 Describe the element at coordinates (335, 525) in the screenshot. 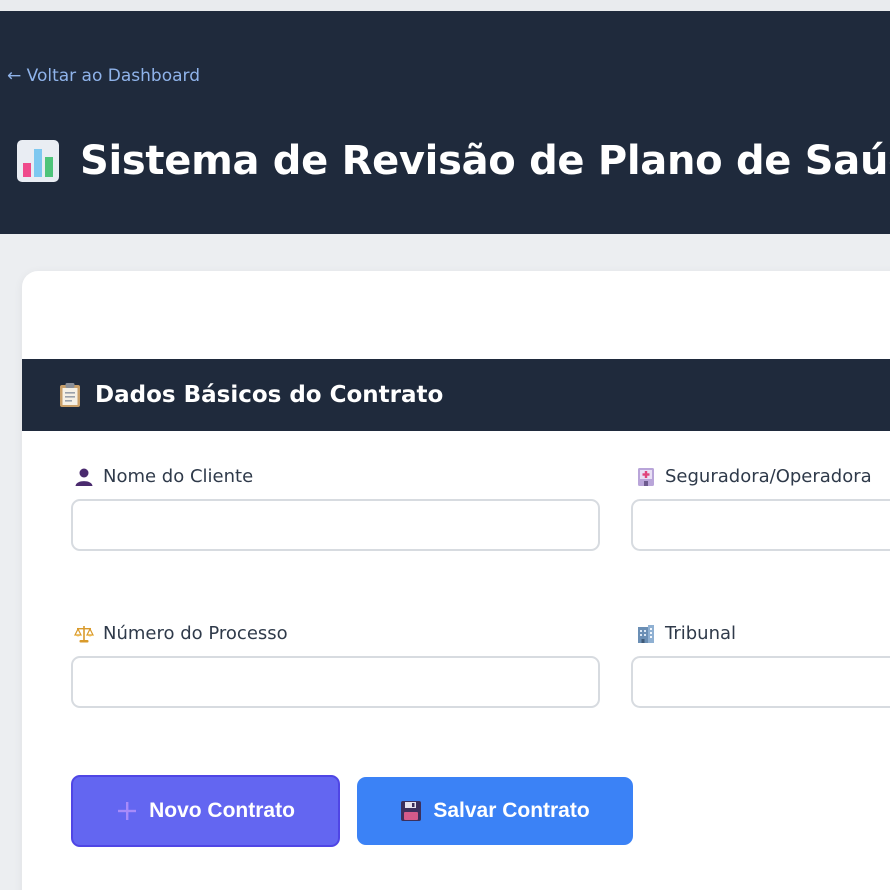

I see `client-name-input` at that location.